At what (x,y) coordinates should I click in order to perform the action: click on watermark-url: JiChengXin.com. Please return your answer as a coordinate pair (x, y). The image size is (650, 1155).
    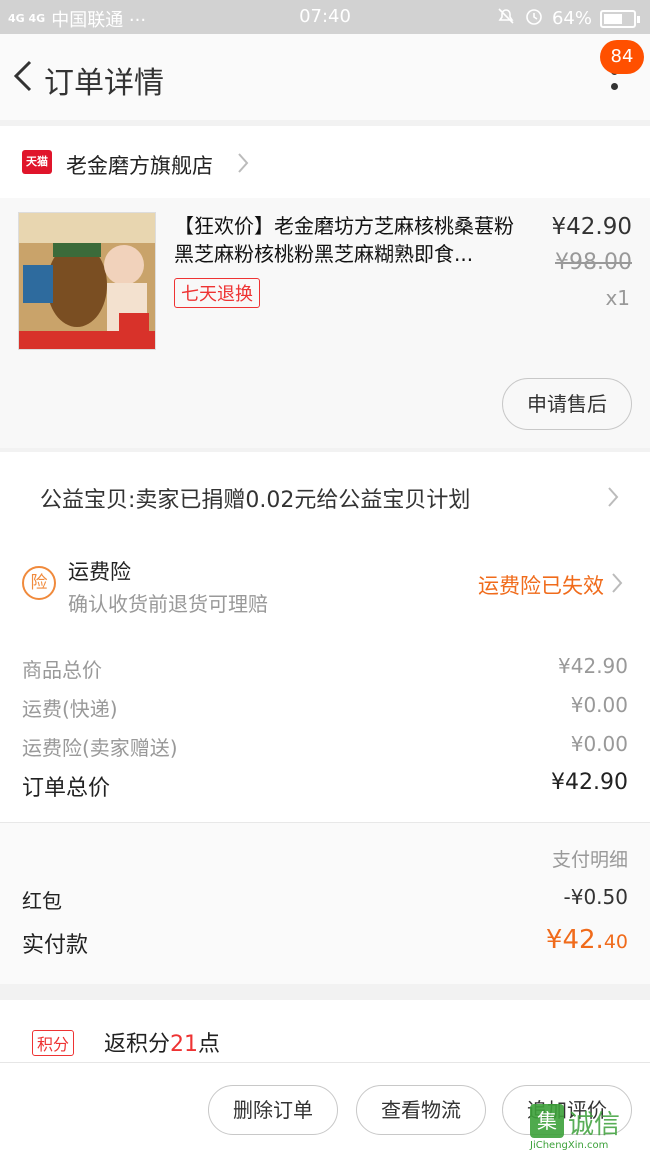
    Looking at the image, I should click on (569, 1145).